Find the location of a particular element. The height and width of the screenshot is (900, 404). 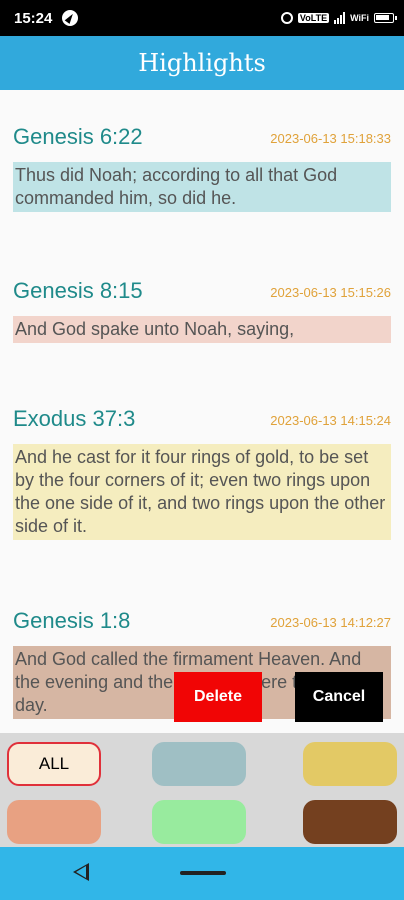

status-time: 15:24 is located at coordinates (33, 18).